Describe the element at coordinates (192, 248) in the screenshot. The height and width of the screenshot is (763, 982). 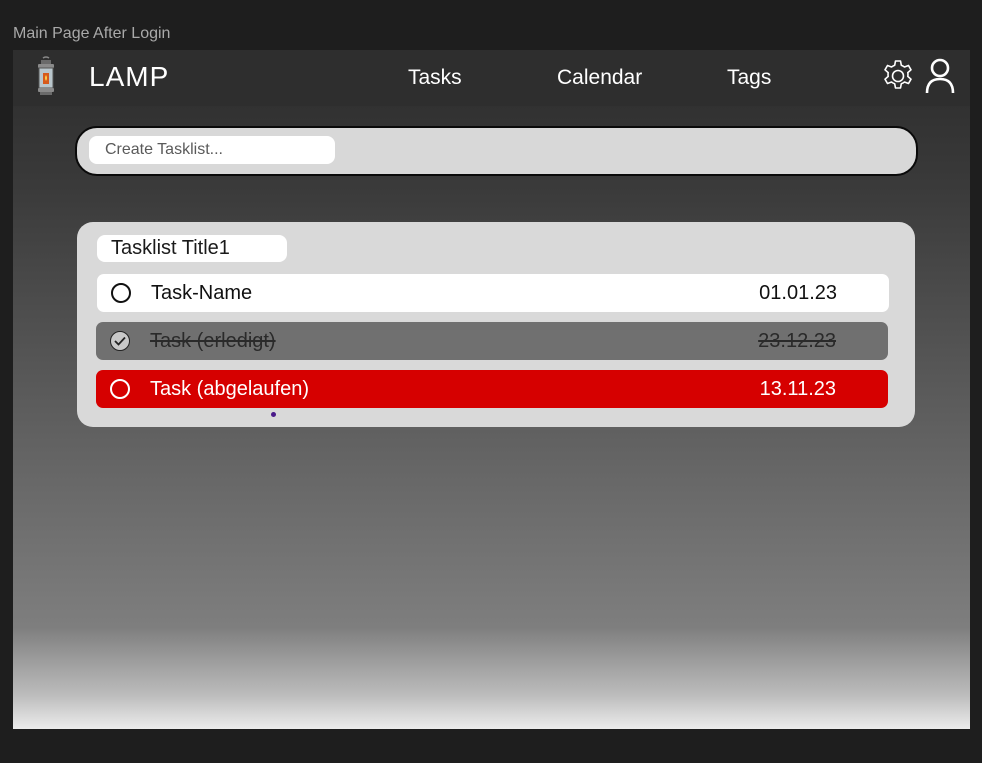
I see `tasklist-title: Tasklist Title1` at that location.